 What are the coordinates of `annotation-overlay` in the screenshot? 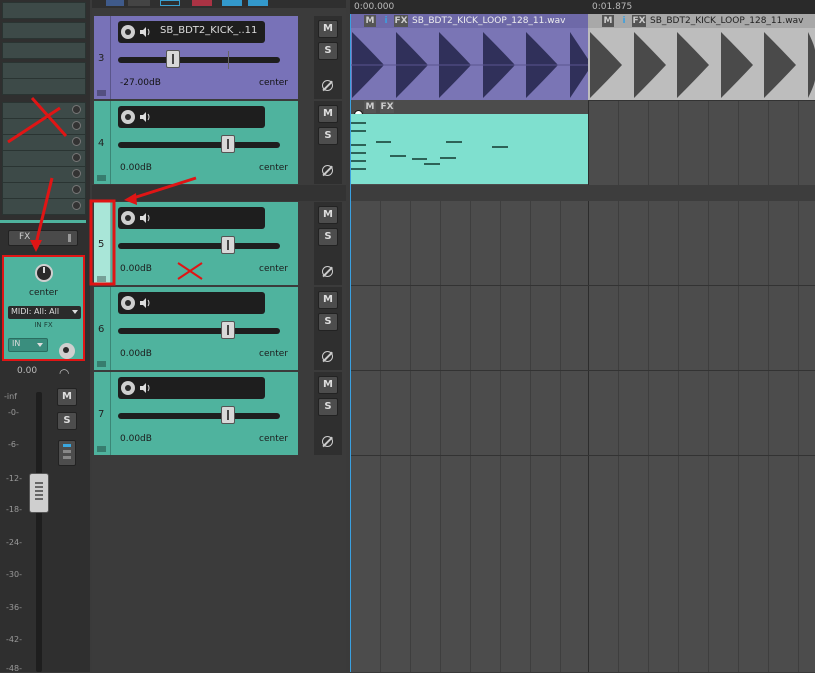 It's located at (105, 191).